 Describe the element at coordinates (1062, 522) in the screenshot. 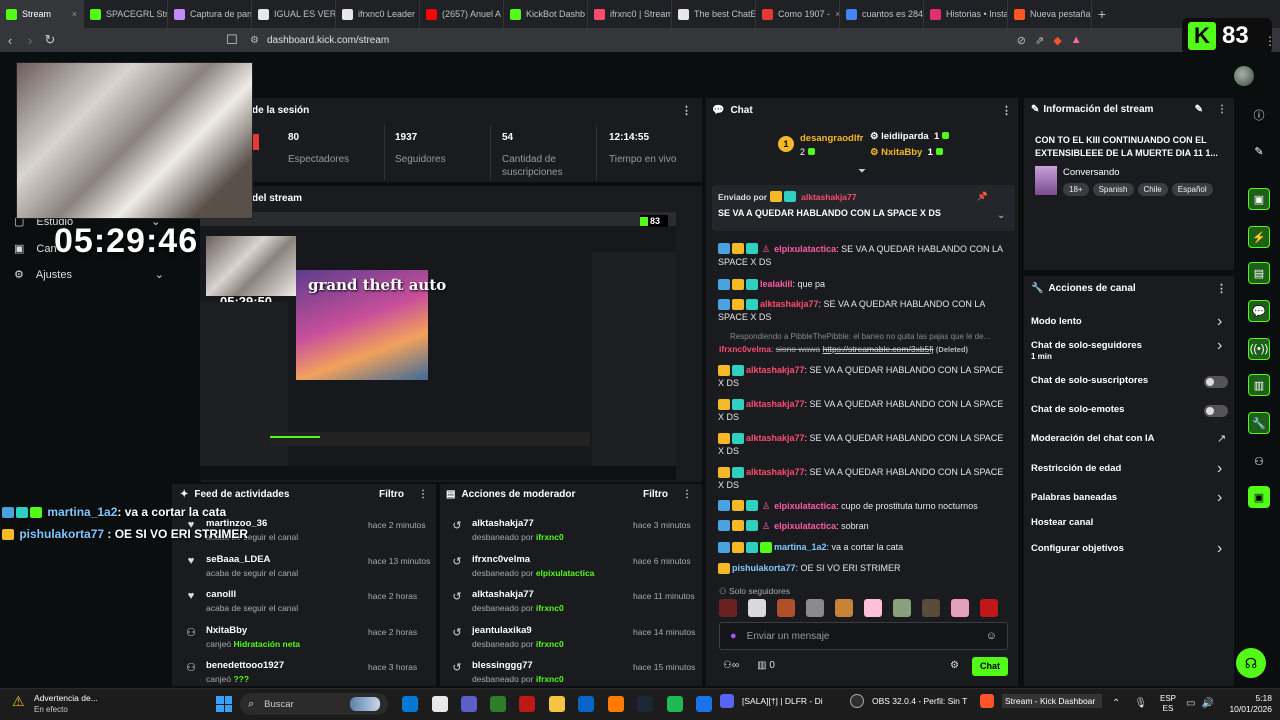

I see `channel-action-label: Hostear canal` at that location.